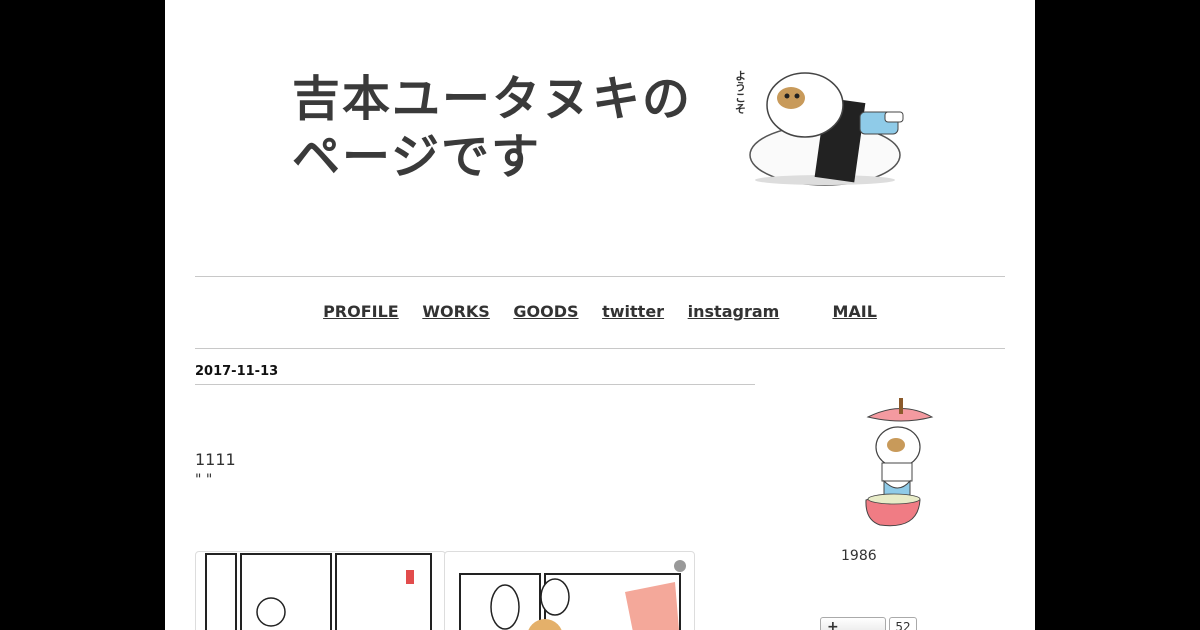  I want to click on welcome-label: ようこそ, so click(741, 92).